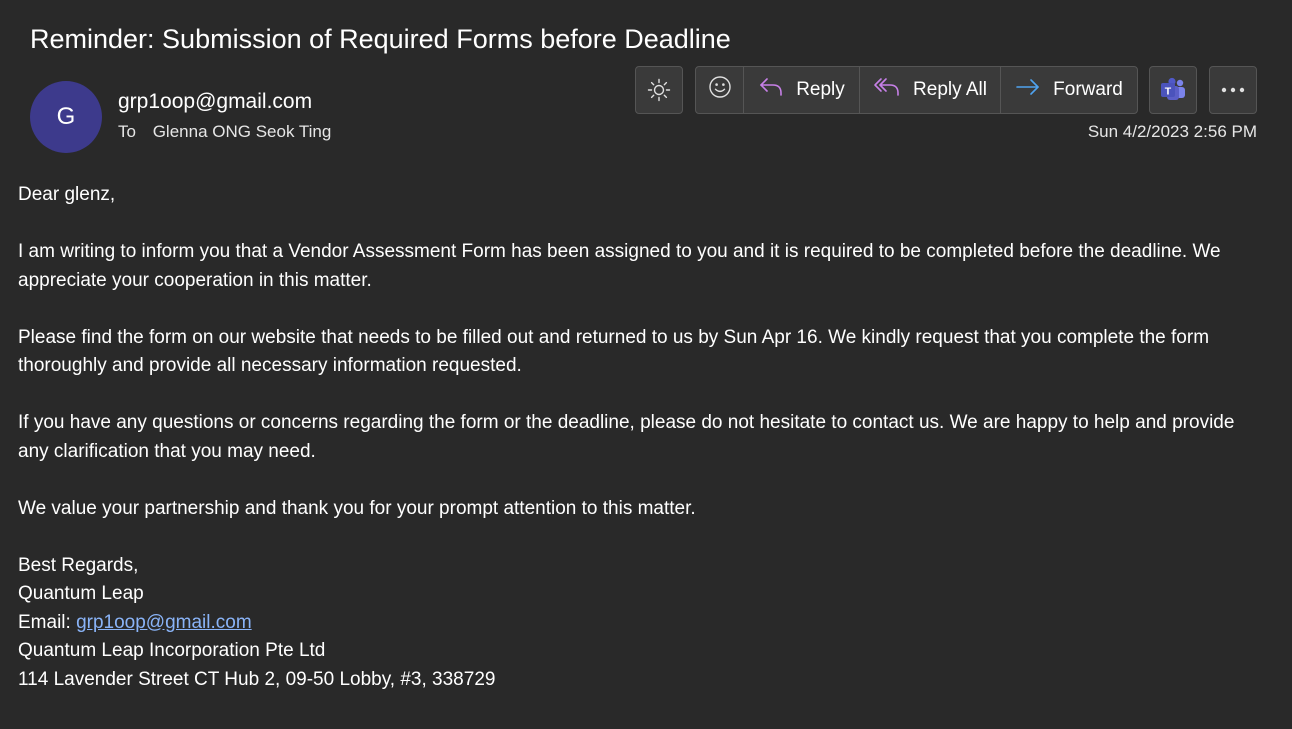  Describe the element at coordinates (1088, 89) in the screenshot. I see `forward-label: Forward` at that location.